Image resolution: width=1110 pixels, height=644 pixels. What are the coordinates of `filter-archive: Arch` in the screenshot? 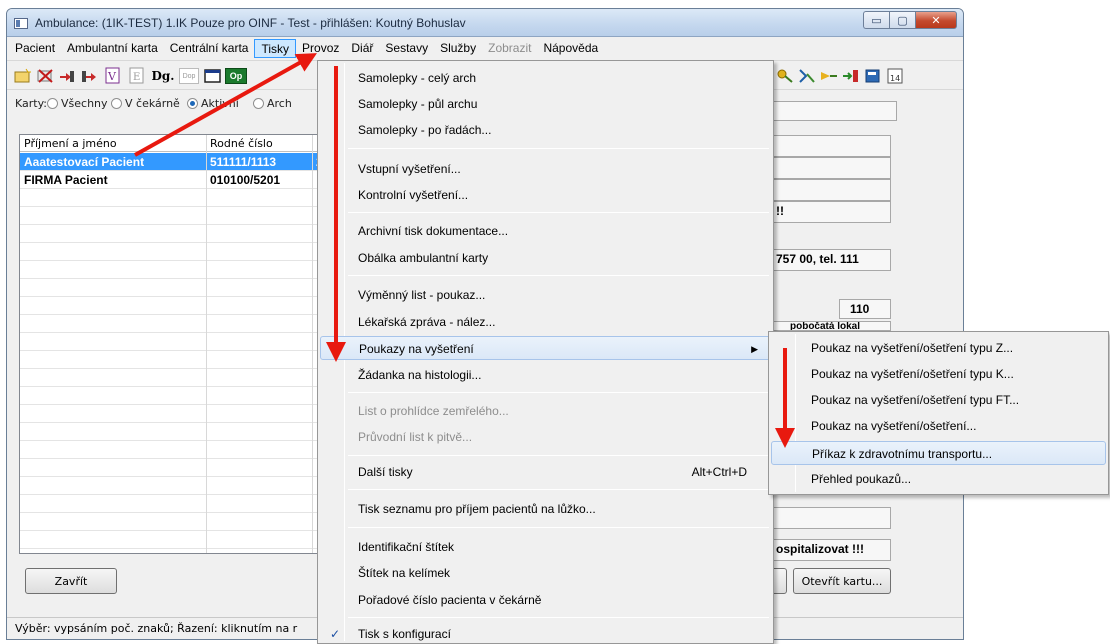 It's located at (272, 103).